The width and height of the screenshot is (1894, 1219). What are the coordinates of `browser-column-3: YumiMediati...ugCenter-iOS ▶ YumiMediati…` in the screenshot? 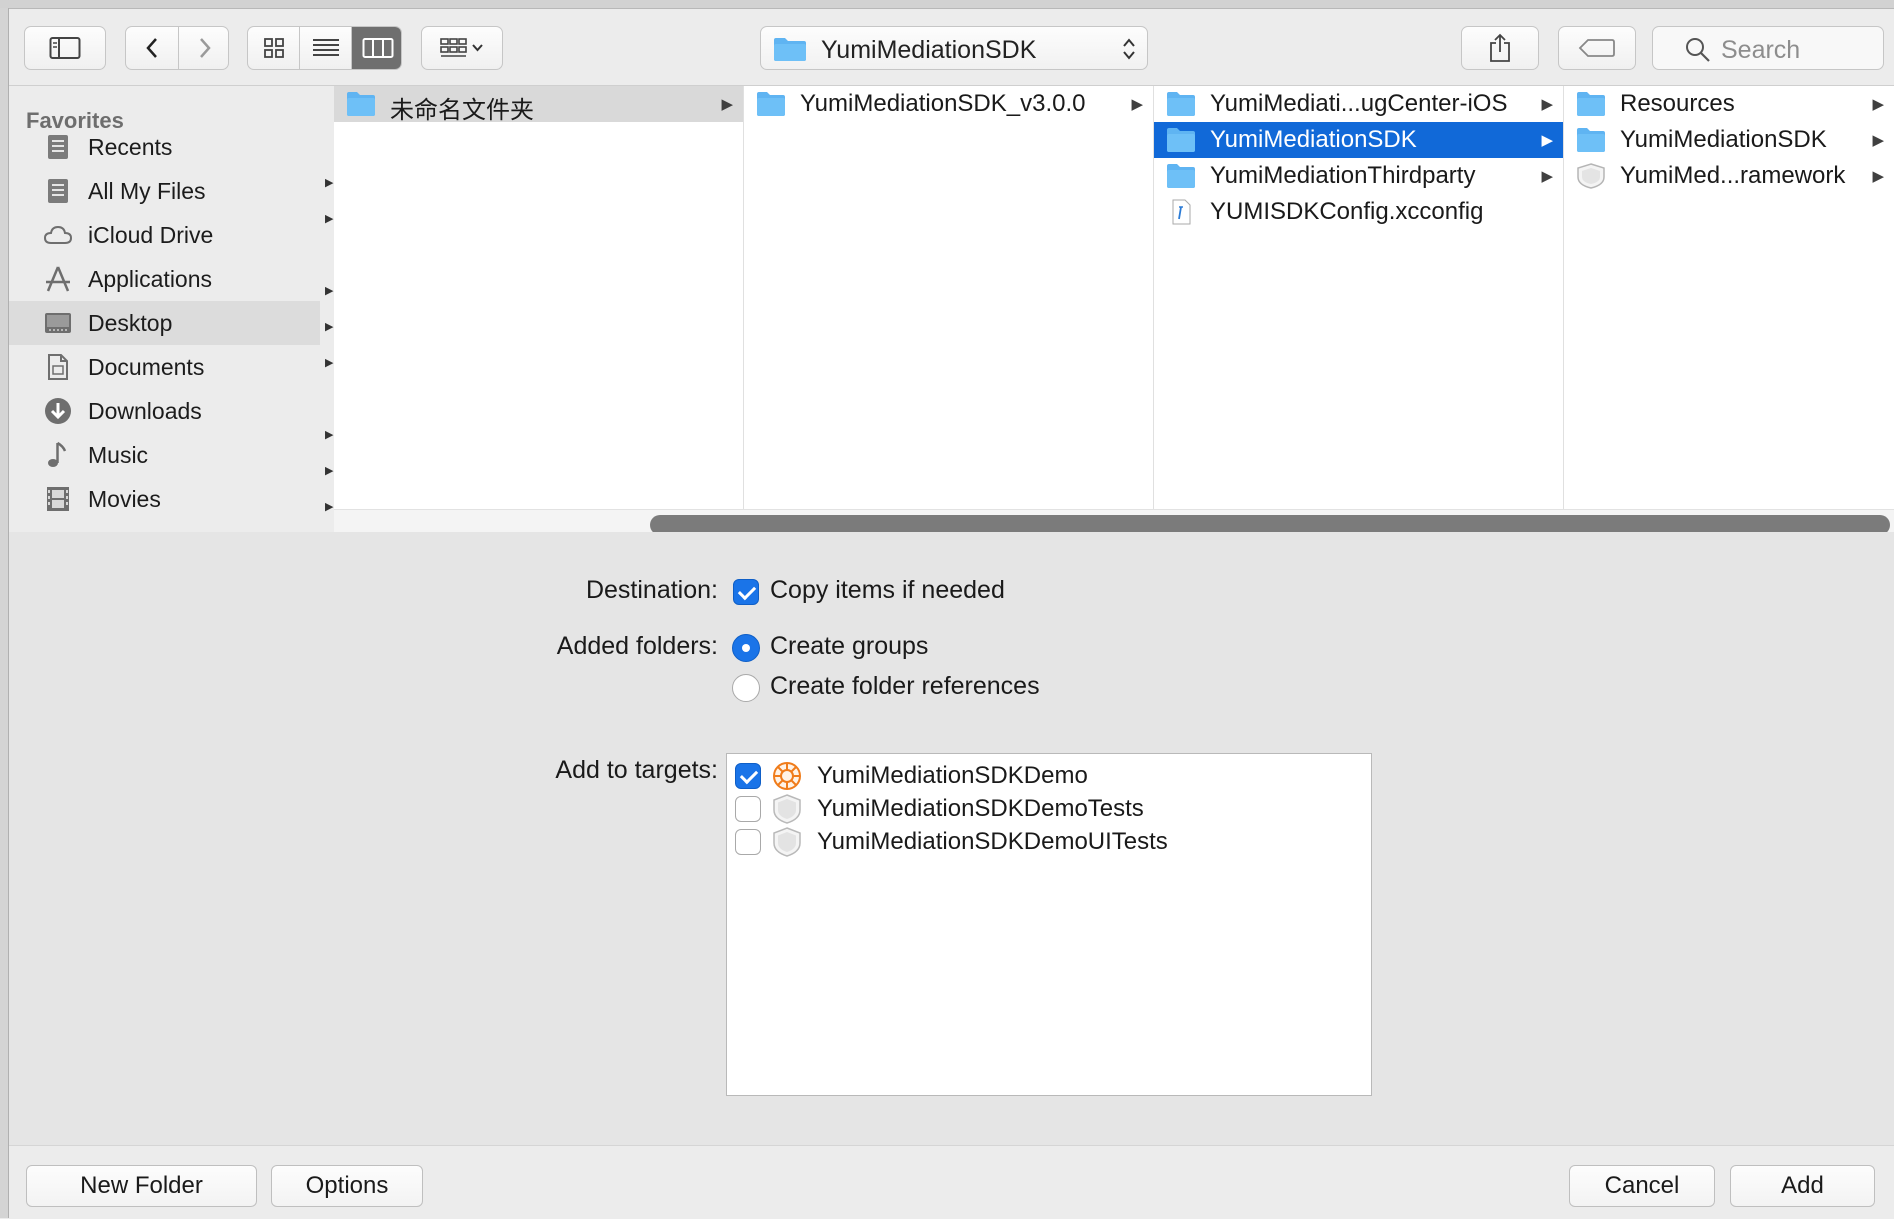 It's located at (1359, 297).